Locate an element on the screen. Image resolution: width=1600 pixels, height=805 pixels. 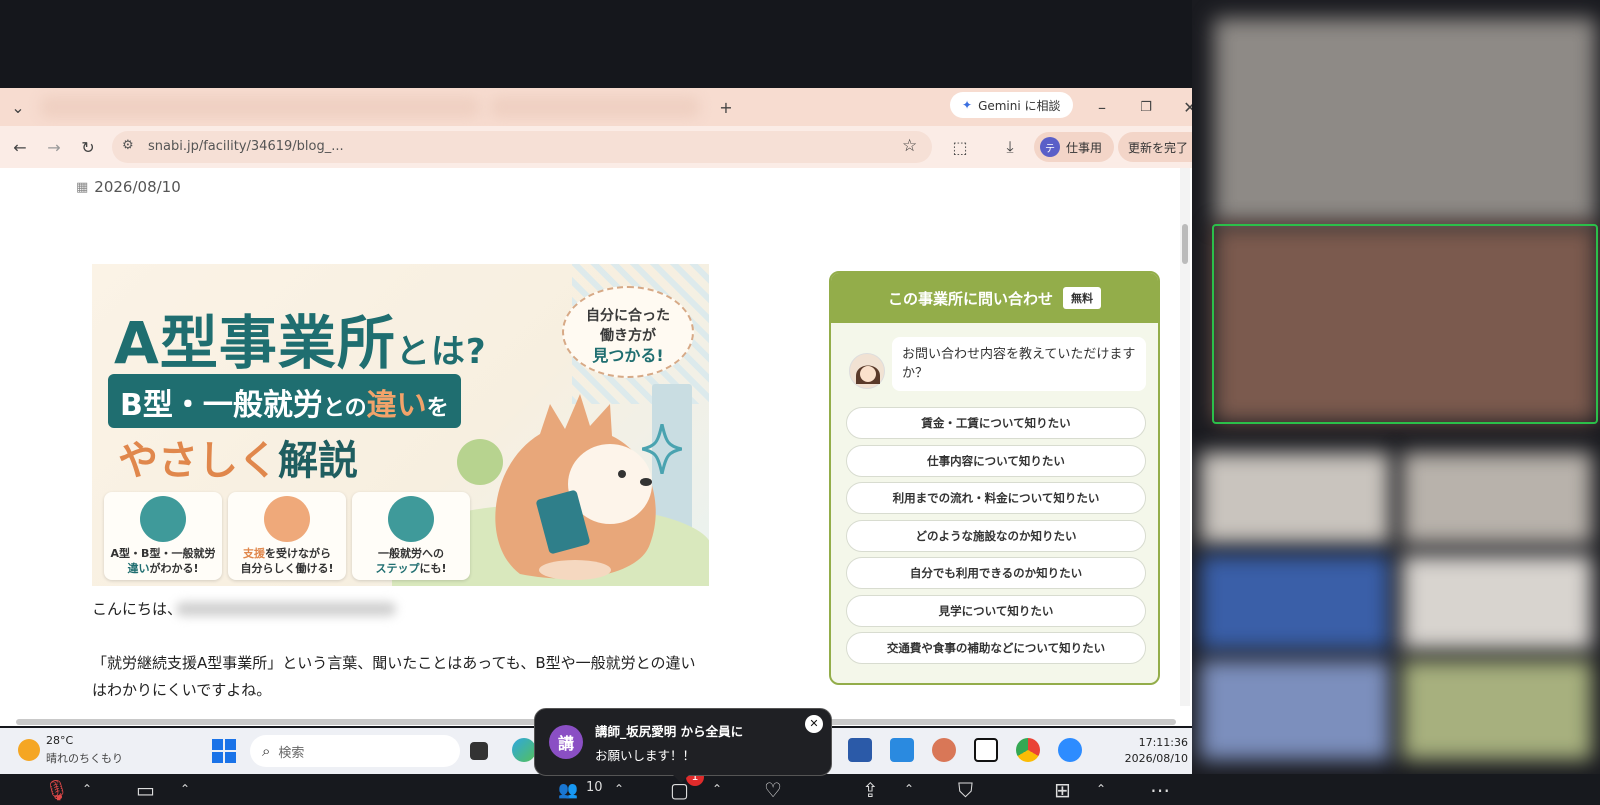
reload-icon: ↻ is located at coordinates (88, 147).